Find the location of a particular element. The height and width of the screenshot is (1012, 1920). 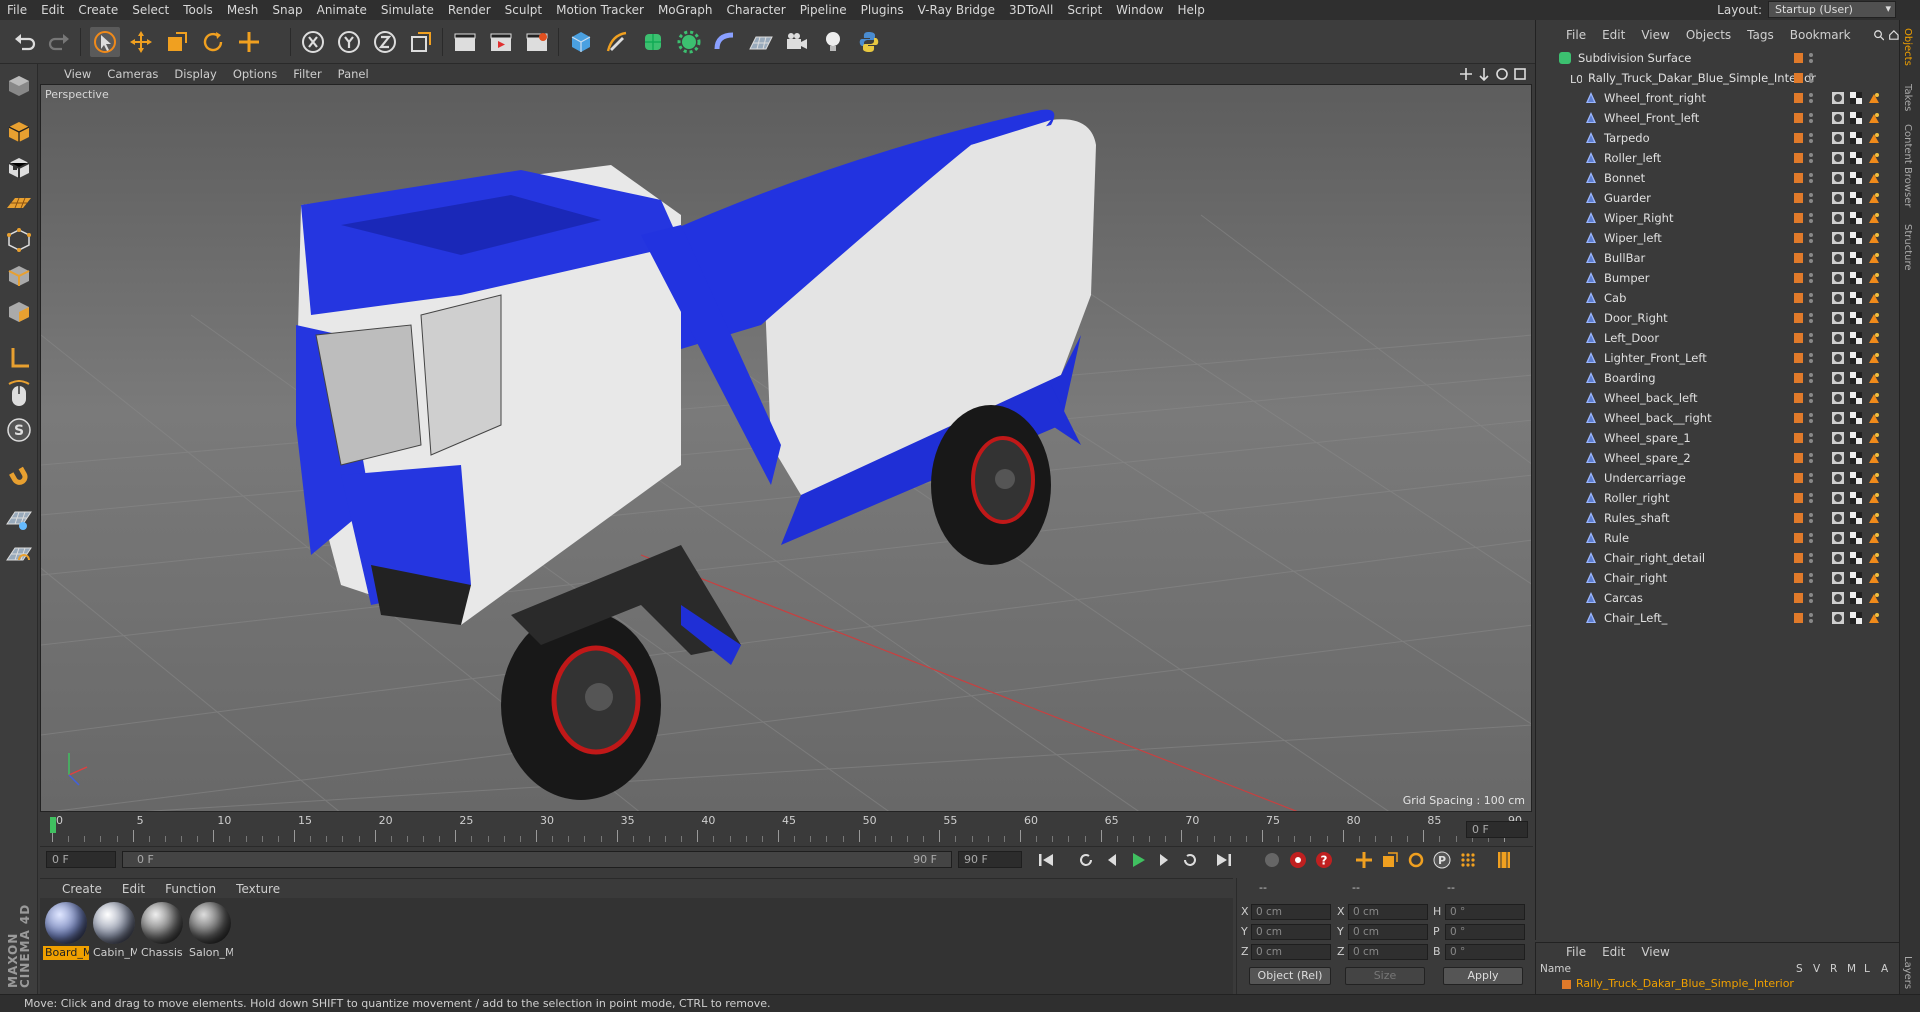

prev-frame-button is located at coordinates (1112, 860).